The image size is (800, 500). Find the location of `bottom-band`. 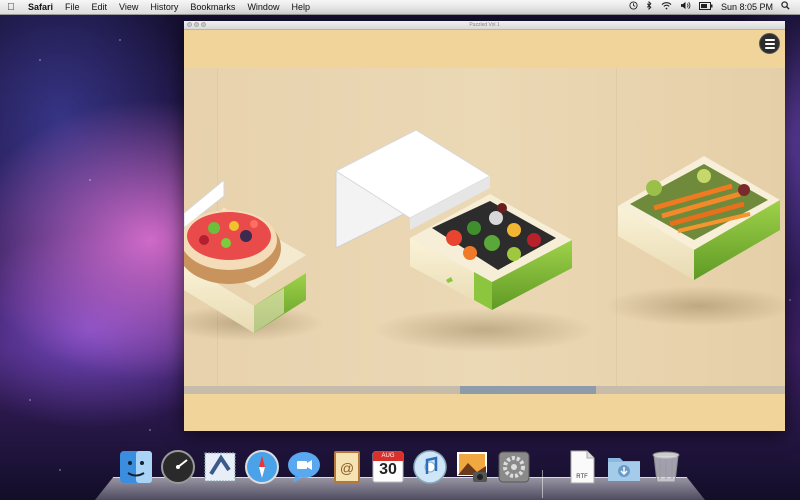

bottom-band is located at coordinates (484, 412).